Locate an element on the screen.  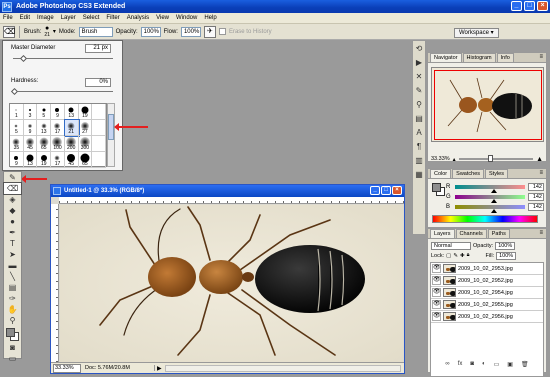
menu-analysis: Analysis is located at coordinates (138, 18).